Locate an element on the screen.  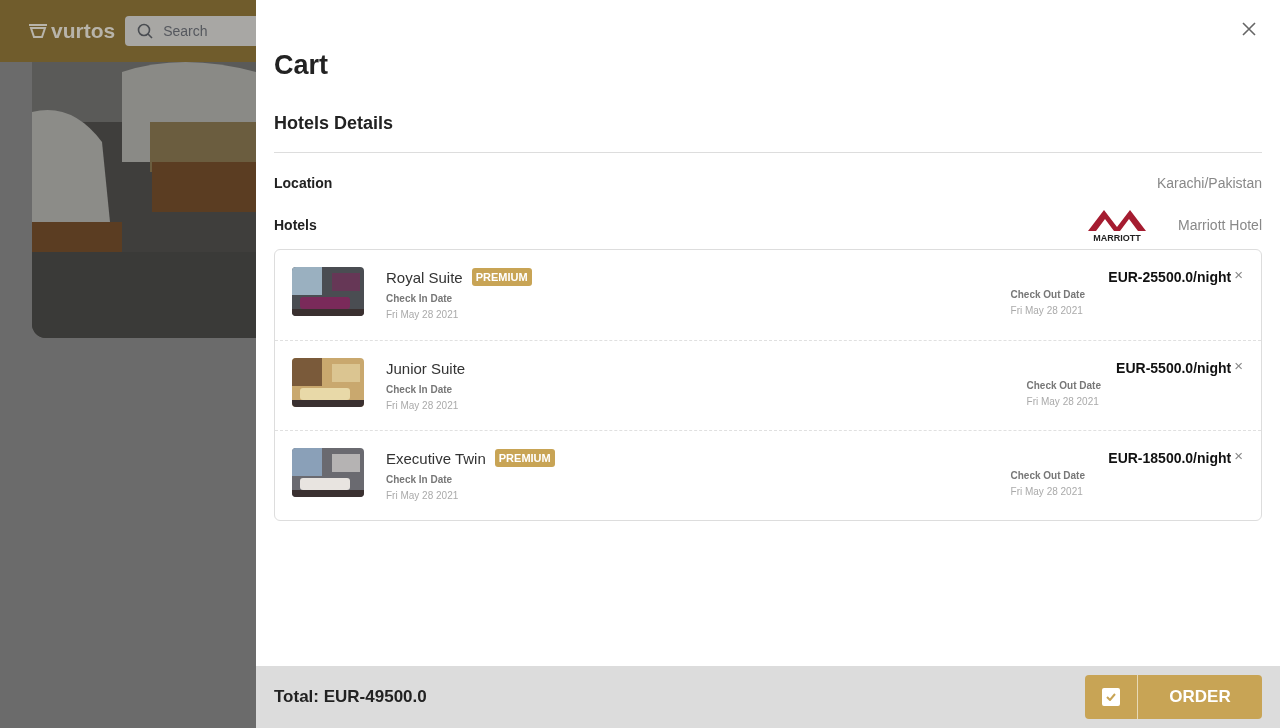
search-field: Search is located at coordinates (190, 31).